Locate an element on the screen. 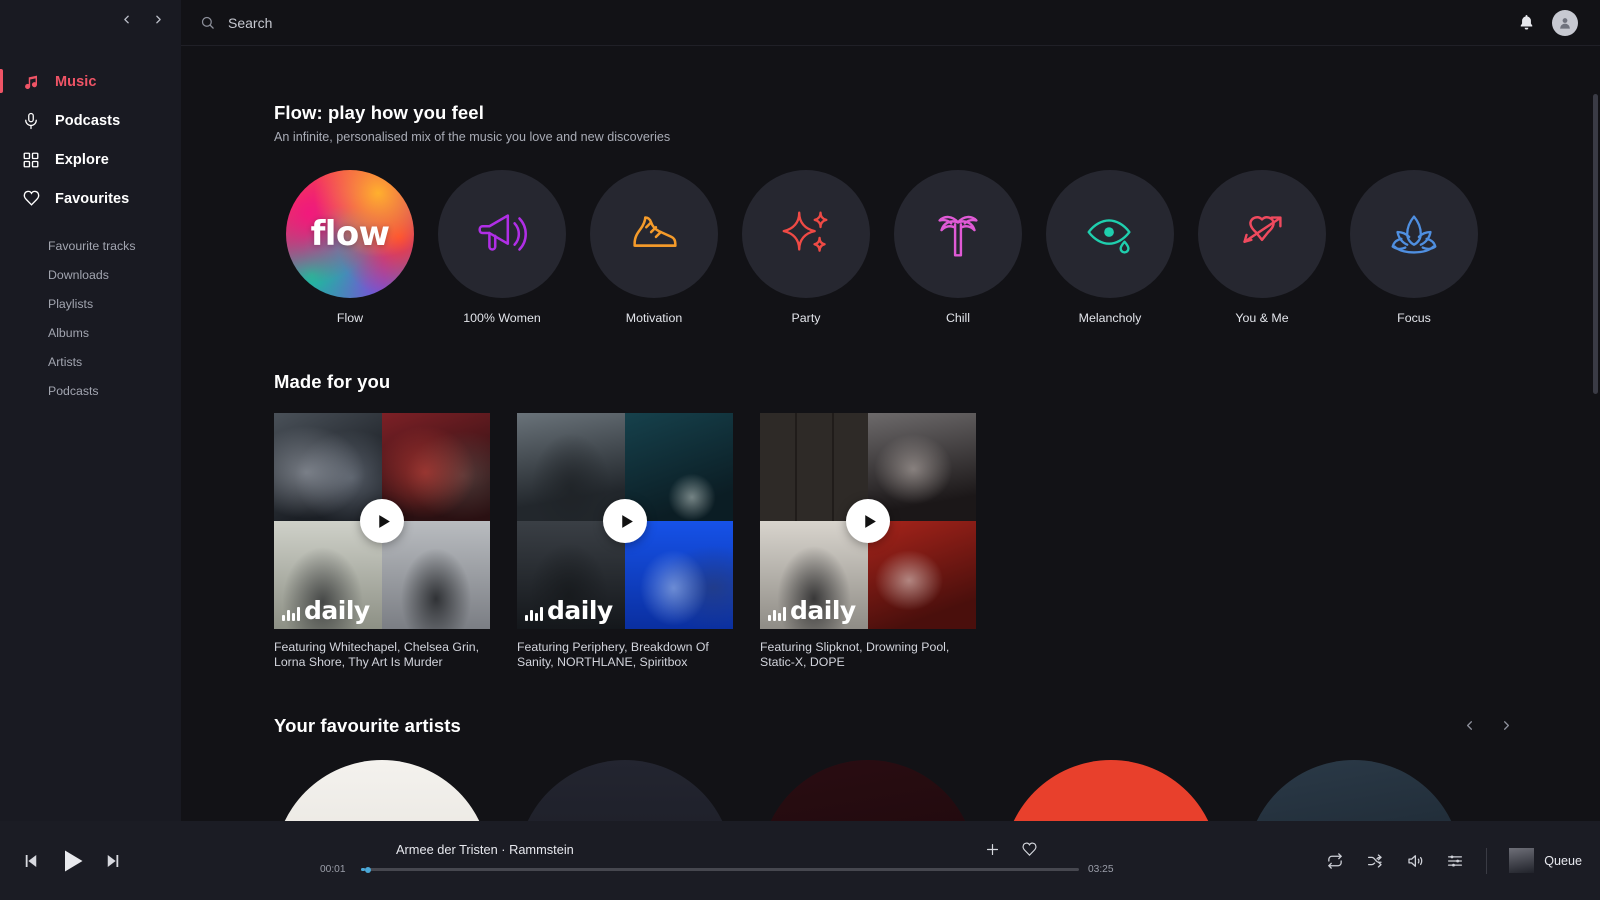 The image size is (1600, 900). repeat-icon is located at coordinates (1335, 861).